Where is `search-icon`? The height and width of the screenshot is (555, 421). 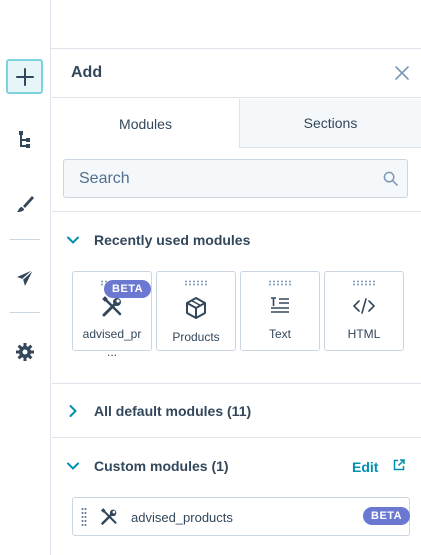 search-icon is located at coordinates (390, 178).